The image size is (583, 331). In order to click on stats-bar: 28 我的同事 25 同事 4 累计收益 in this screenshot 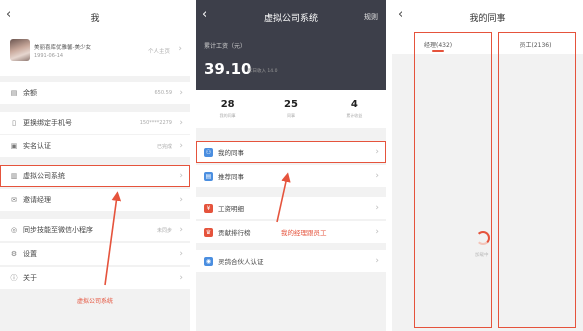, I will do `click(291, 109)`.